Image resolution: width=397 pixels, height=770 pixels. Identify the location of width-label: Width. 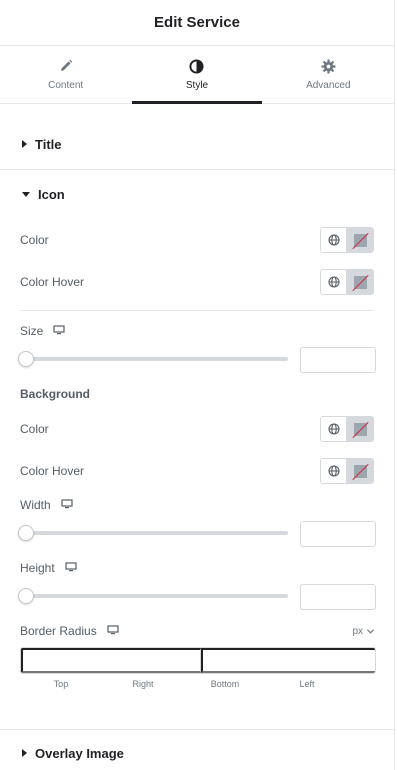
(35, 505).